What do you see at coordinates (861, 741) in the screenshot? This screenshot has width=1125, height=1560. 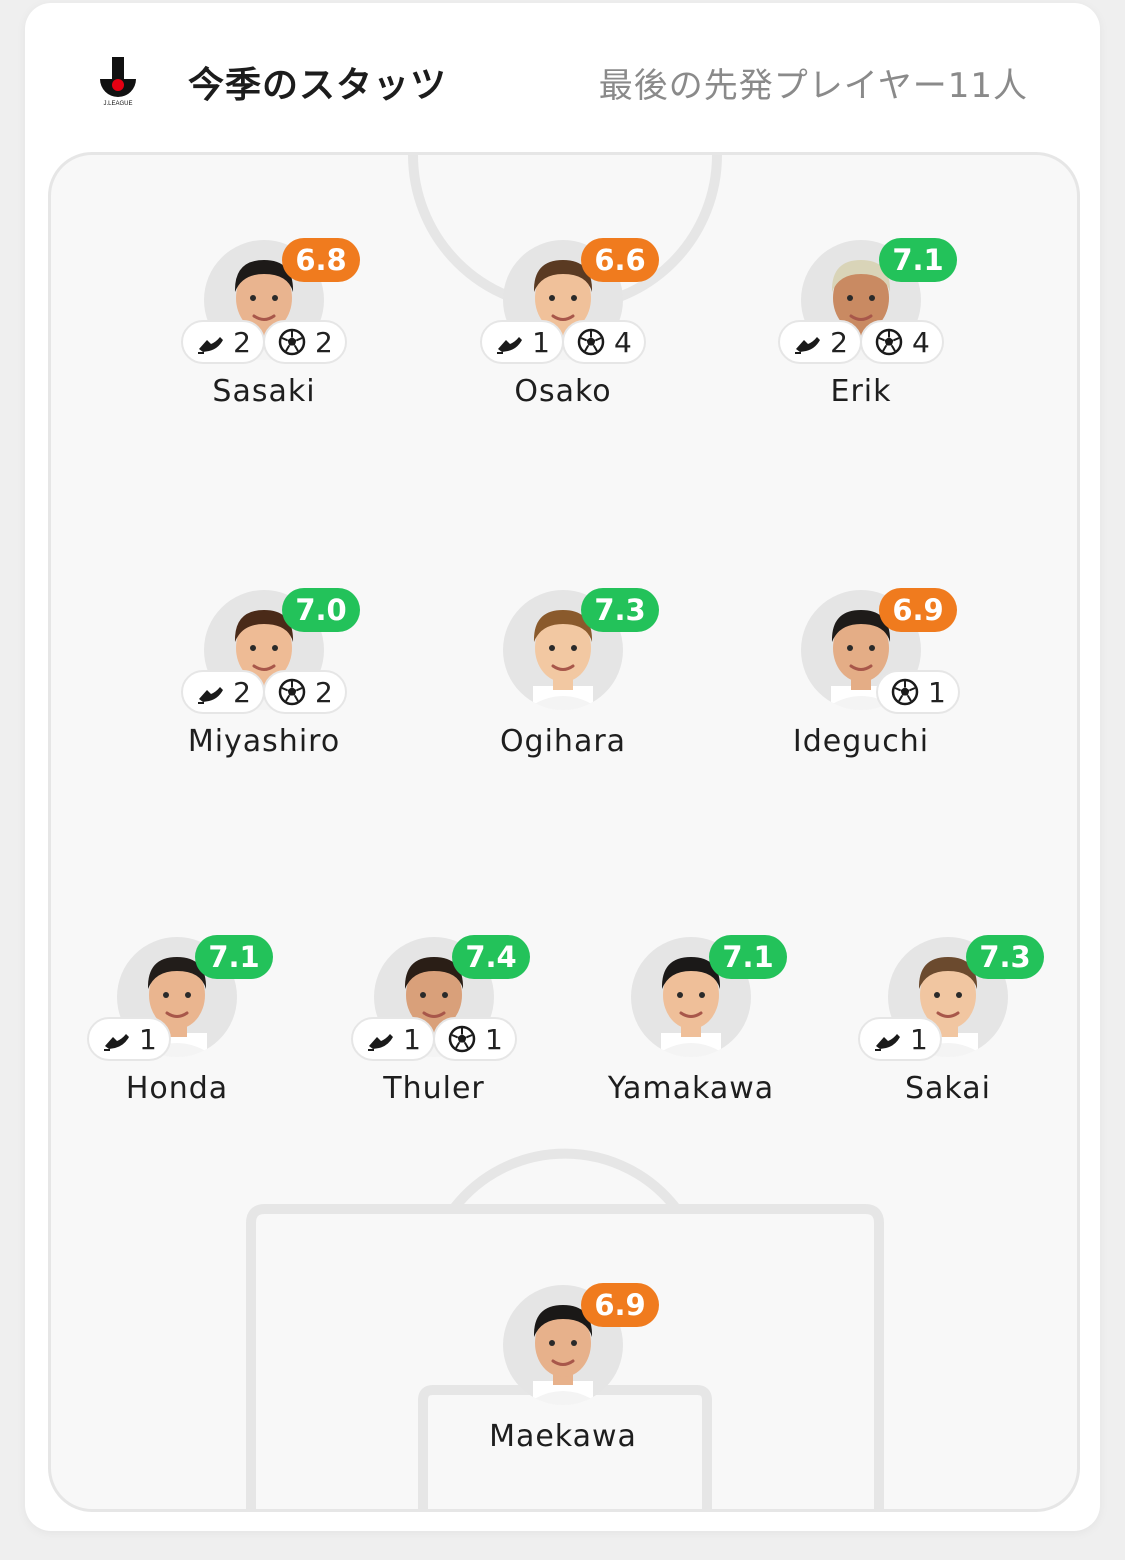 I see `player-name: Ideguchi` at bounding box center [861, 741].